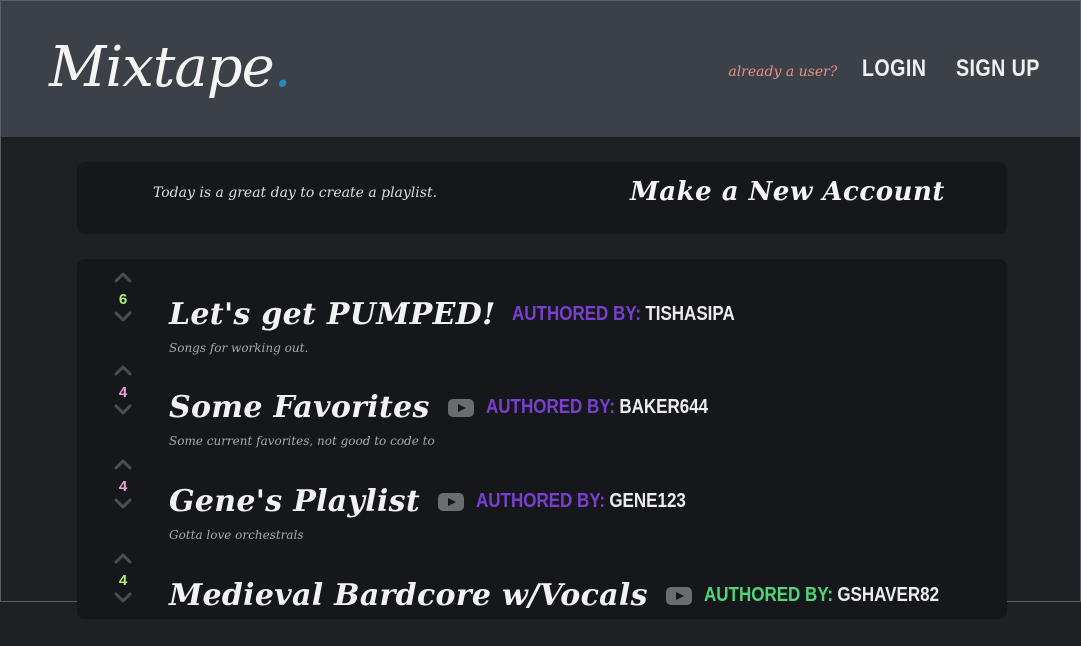 The width and height of the screenshot is (1081, 646). What do you see at coordinates (294, 501) in the screenshot?
I see `playlist-title: Gene's Playlist` at bounding box center [294, 501].